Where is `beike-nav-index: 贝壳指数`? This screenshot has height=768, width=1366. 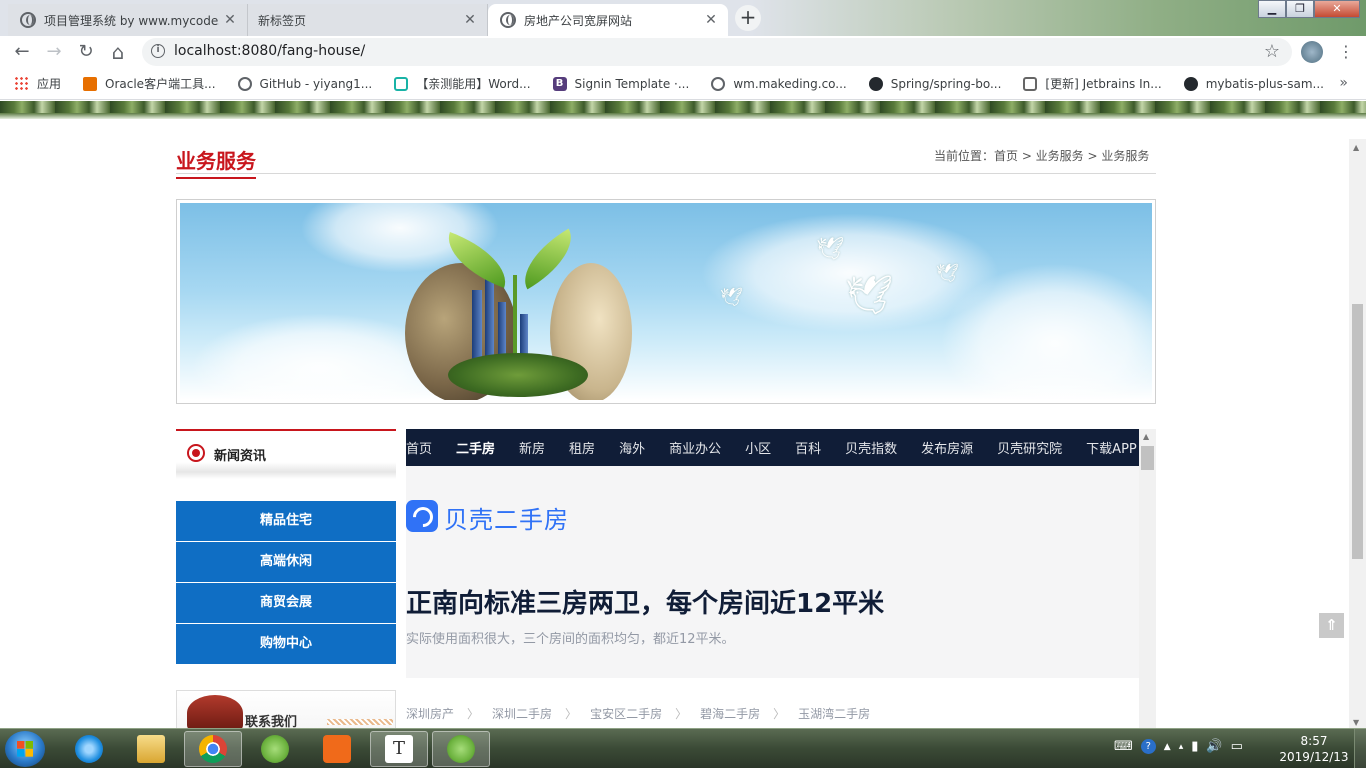 beike-nav-index: 贝壳指数 is located at coordinates (871, 447).